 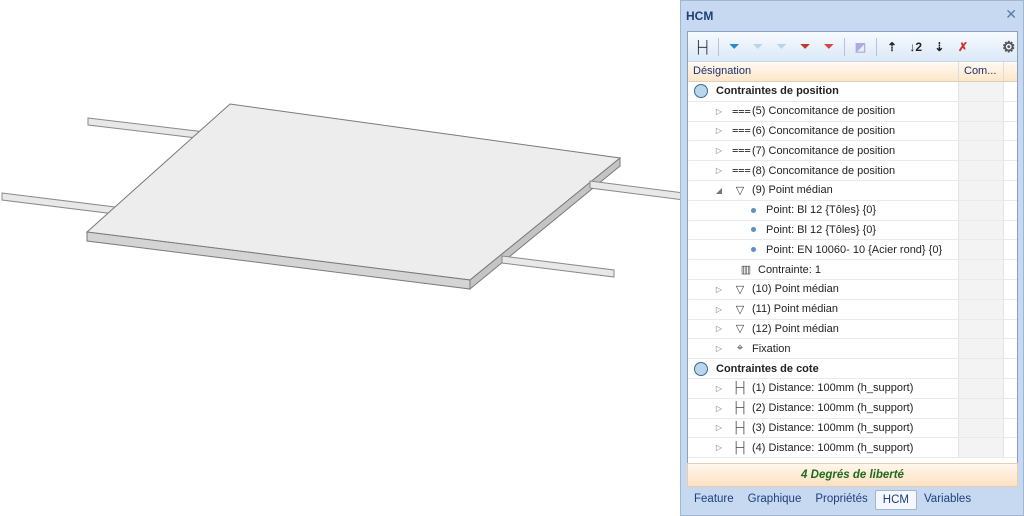 I want to click on separator, so click(x=718, y=46).